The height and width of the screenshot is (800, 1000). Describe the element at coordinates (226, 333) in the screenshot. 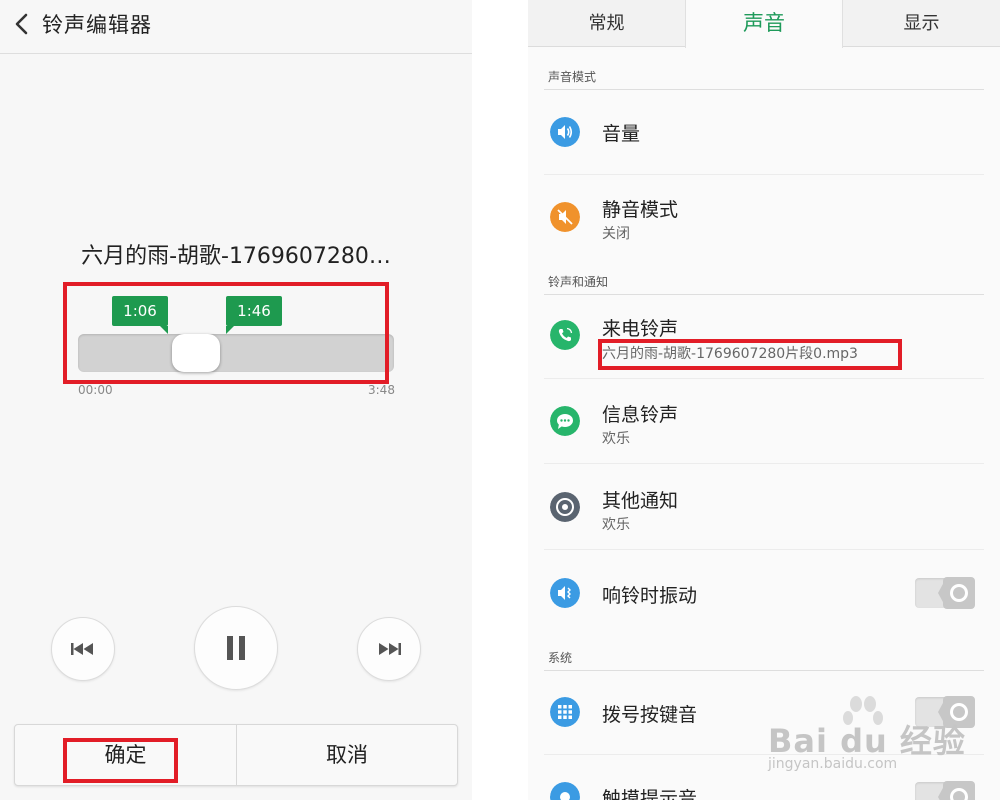

I see `slider-highlight-box` at that location.